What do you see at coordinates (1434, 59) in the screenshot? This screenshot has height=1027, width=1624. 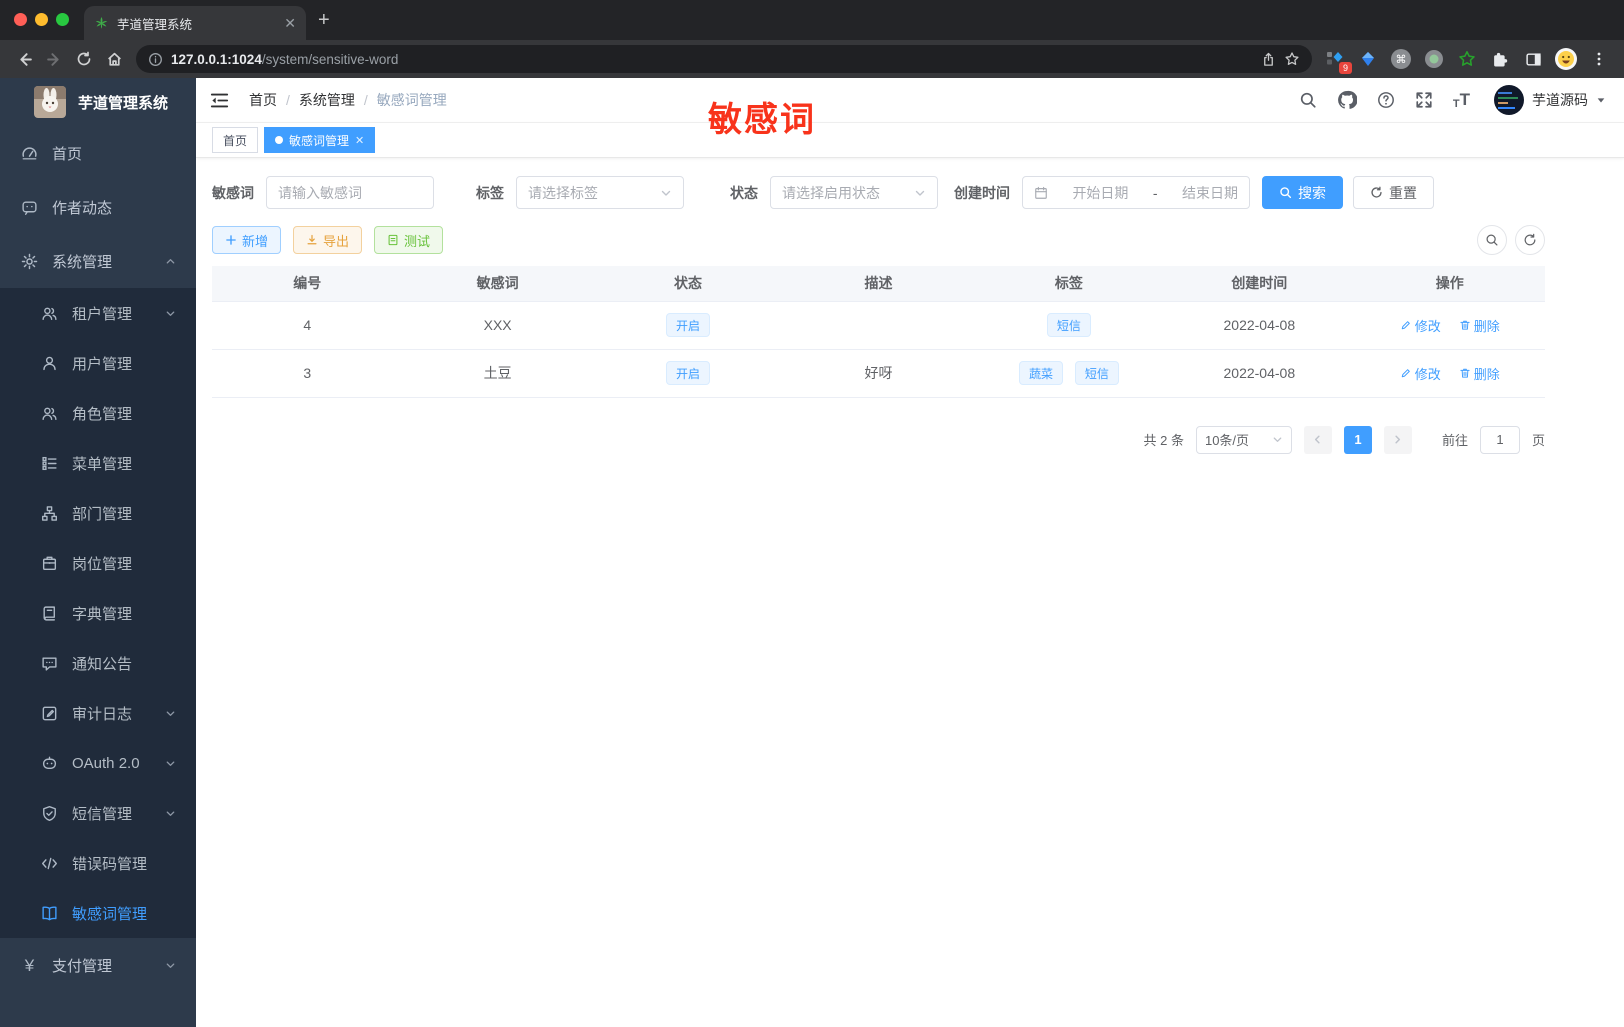 I see `record-circle-icon` at bounding box center [1434, 59].